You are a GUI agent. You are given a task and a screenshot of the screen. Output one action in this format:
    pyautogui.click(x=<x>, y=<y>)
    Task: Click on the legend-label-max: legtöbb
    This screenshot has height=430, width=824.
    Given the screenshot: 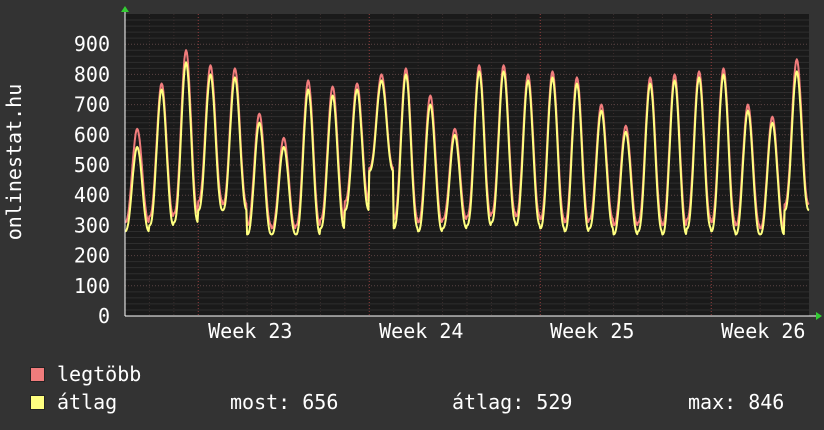 What is the action you would take?
    pyautogui.click(x=99, y=374)
    